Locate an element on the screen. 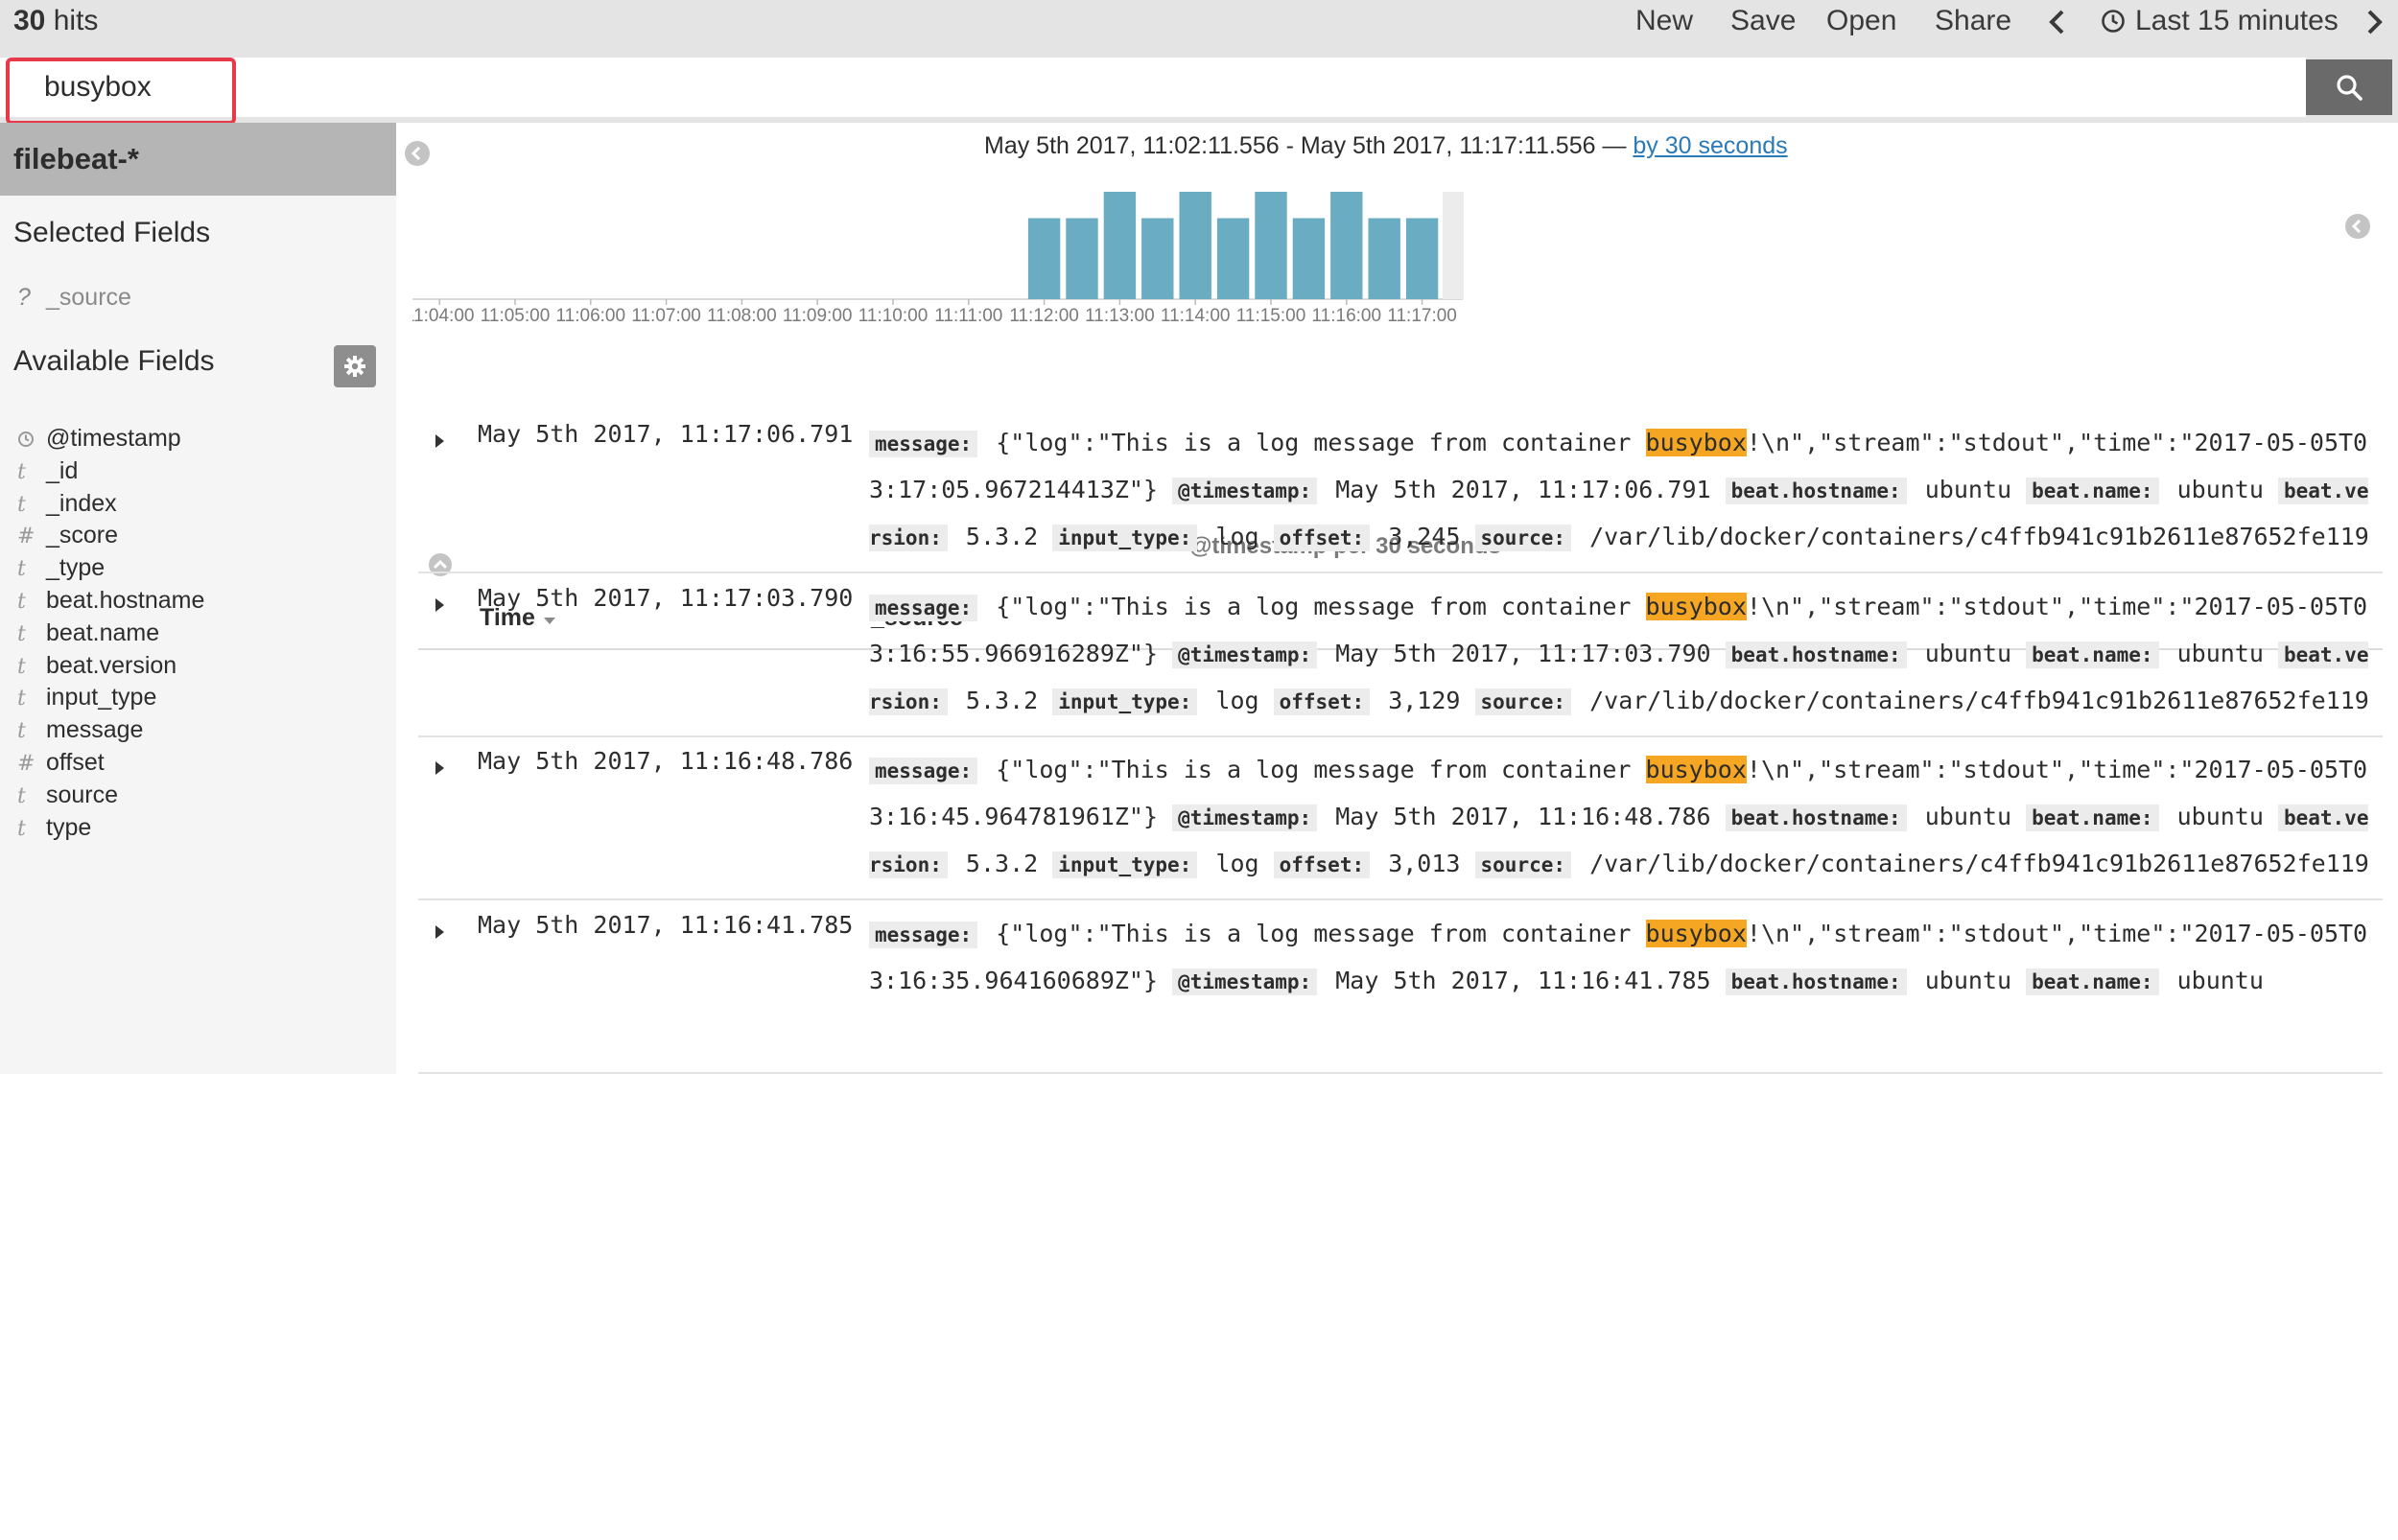 The width and height of the screenshot is (2398, 1540). interval-link: by 30 seconds is located at coordinates (1710, 145).